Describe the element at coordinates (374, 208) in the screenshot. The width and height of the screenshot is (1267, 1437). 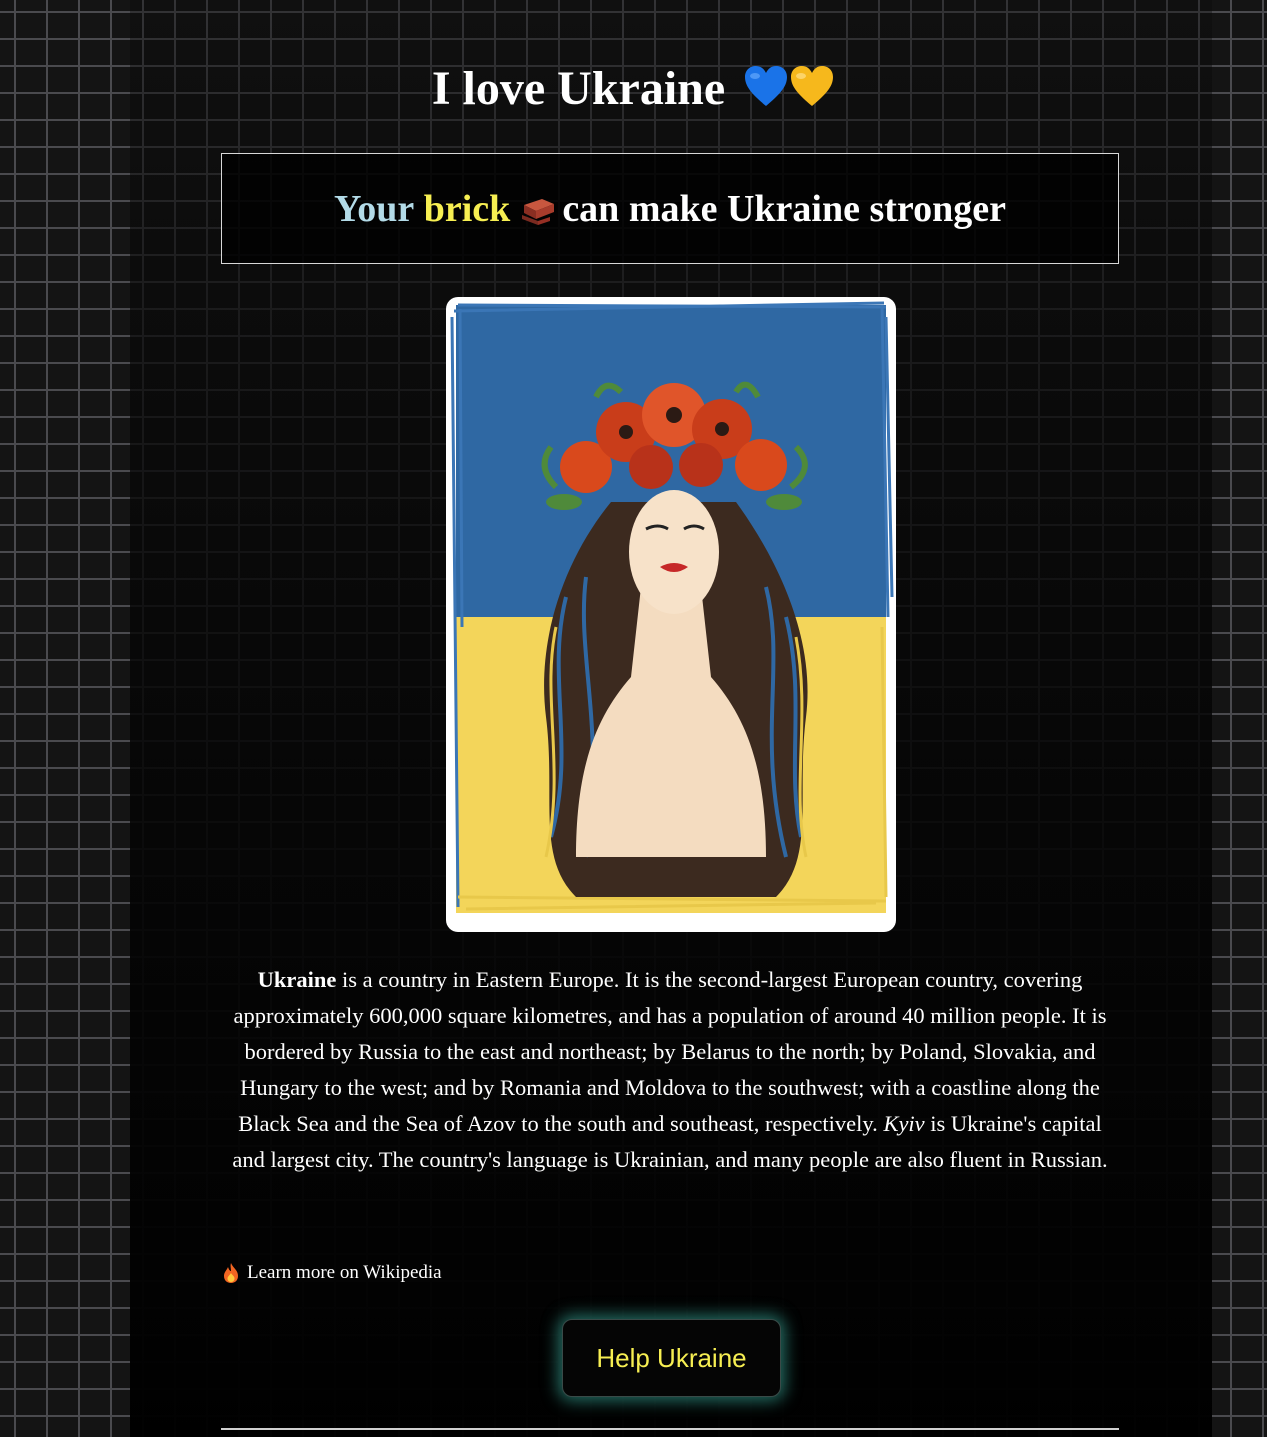
I see `slogan-word-your: Your` at that location.